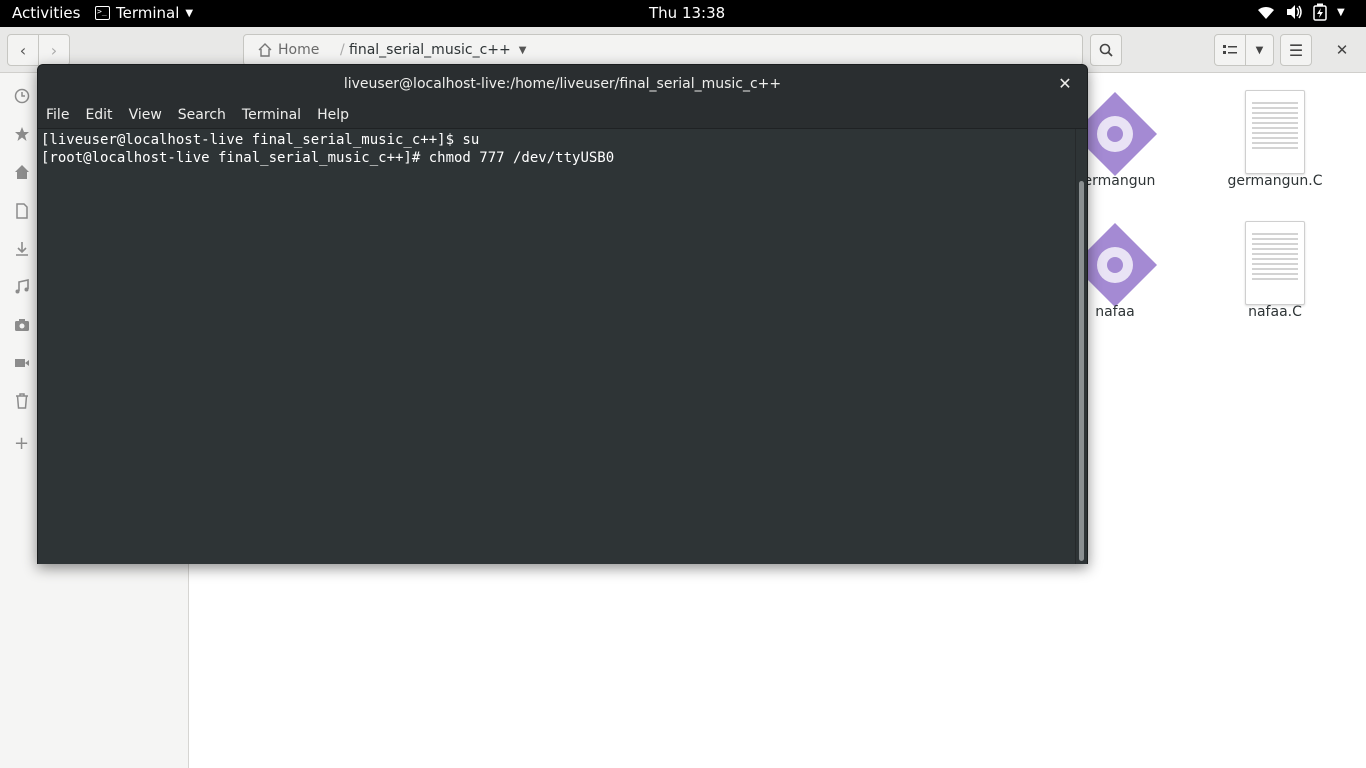  Describe the element at coordinates (145, 115) in the screenshot. I see `menu-view: View` at that location.